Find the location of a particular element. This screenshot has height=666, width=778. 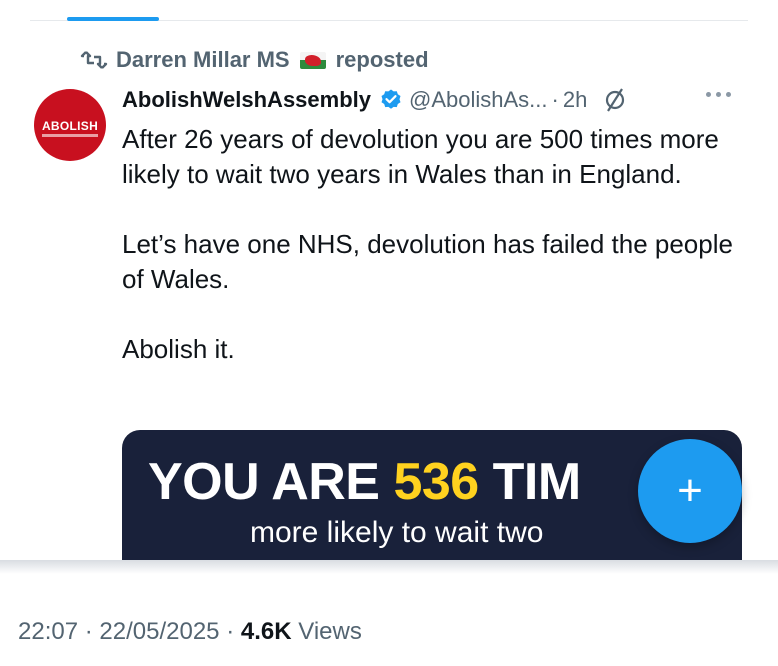

avatar-logo-underline is located at coordinates (70, 135).